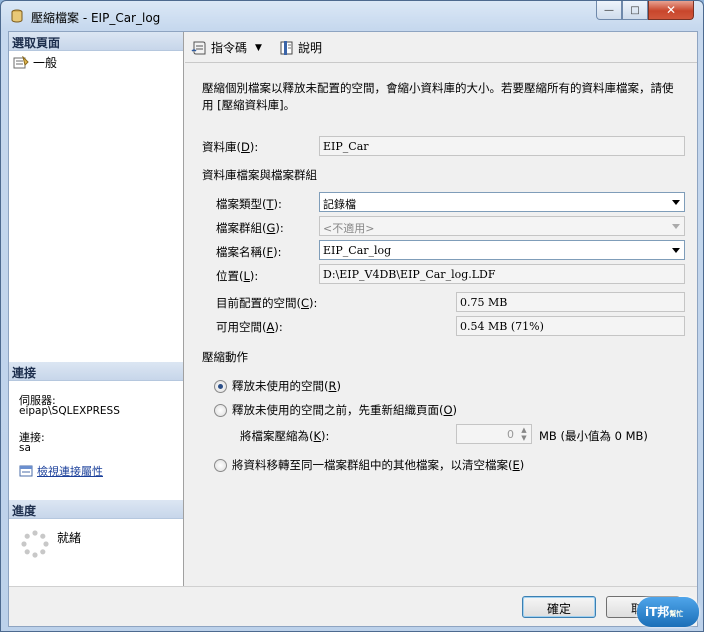 Image resolution: width=704 pixels, height=632 pixels. I want to click on file-name-label: 檔案名稱(F):, so click(249, 252).